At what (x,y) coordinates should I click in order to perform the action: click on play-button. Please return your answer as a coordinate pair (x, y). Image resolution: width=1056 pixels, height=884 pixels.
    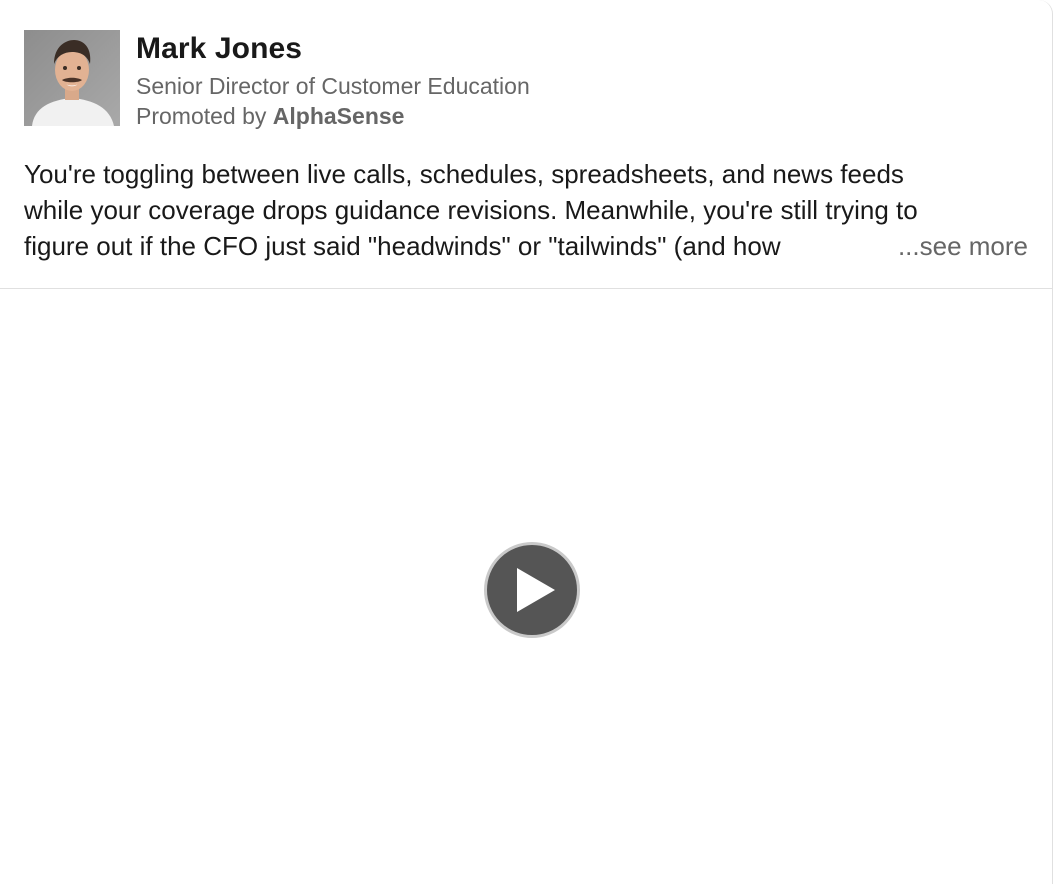
    Looking at the image, I should click on (532, 590).